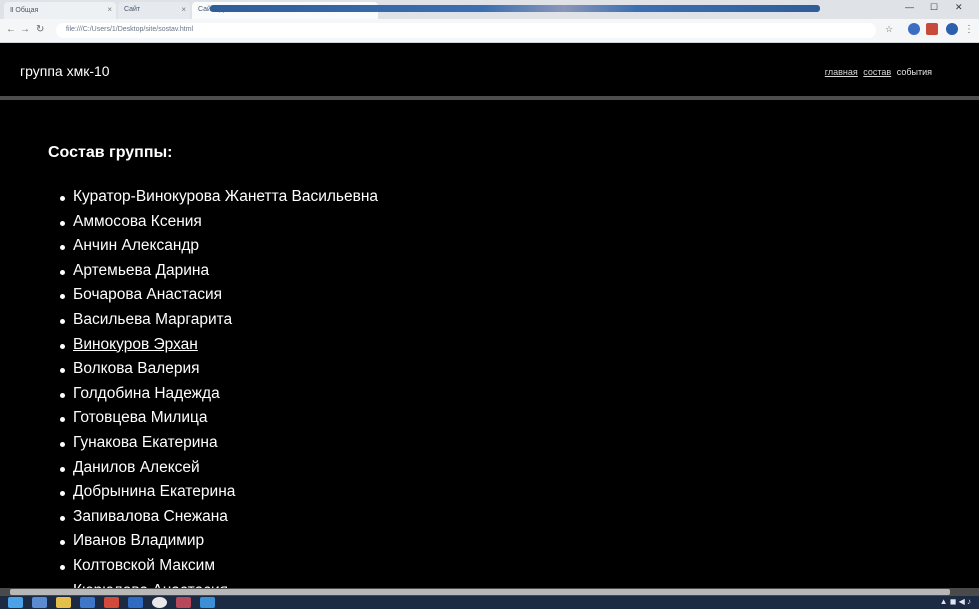 The height and width of the screenshot is (609, 979). What do you see at coordinates (219, 443) in the screenshot?
I see `list-item: Гунакова Екатерина` at bounding box center [219, 443].